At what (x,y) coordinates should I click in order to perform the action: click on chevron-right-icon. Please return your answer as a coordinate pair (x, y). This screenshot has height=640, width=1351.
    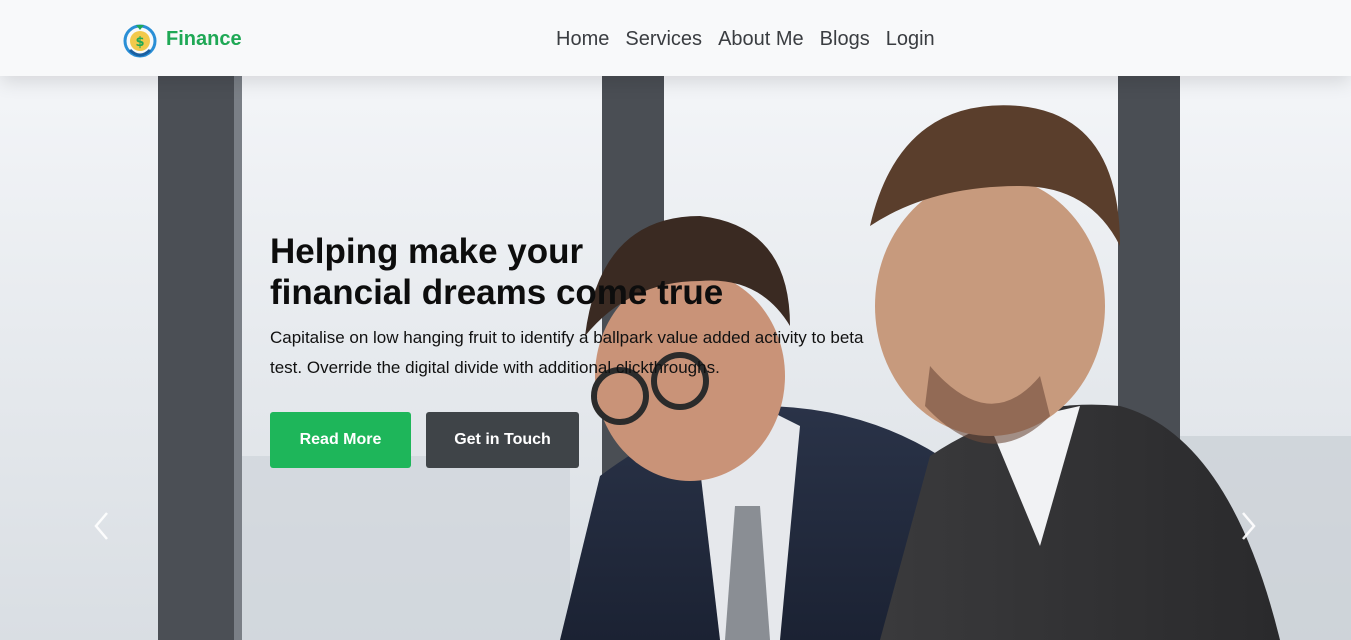
    Looking at the image, I should click on (1249, 526).